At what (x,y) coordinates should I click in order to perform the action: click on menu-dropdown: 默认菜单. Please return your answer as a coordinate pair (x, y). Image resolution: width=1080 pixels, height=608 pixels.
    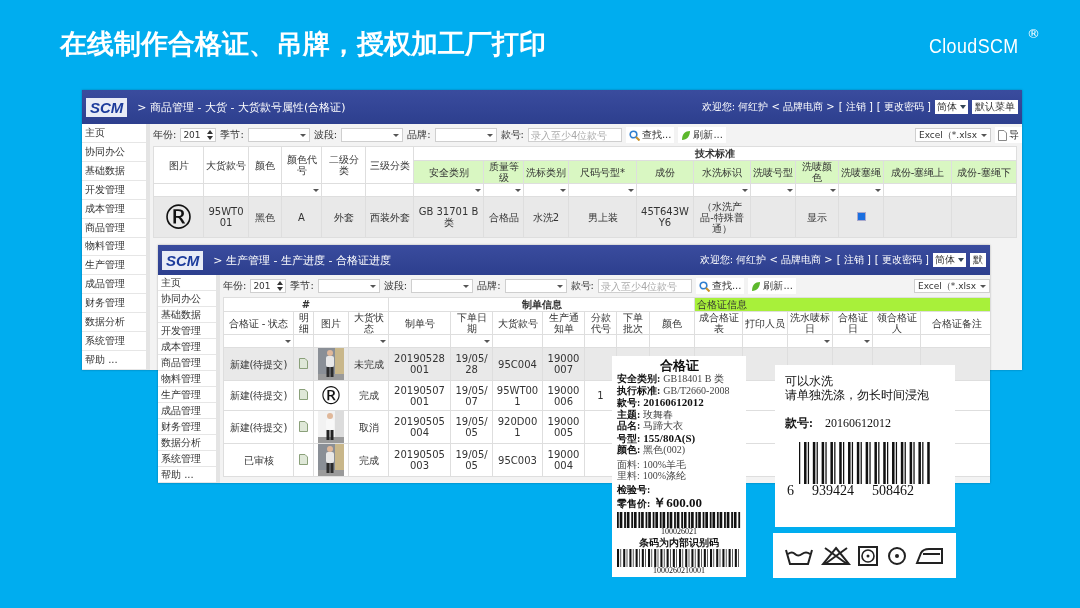
    Looking at the image, I should click on (995, 107).